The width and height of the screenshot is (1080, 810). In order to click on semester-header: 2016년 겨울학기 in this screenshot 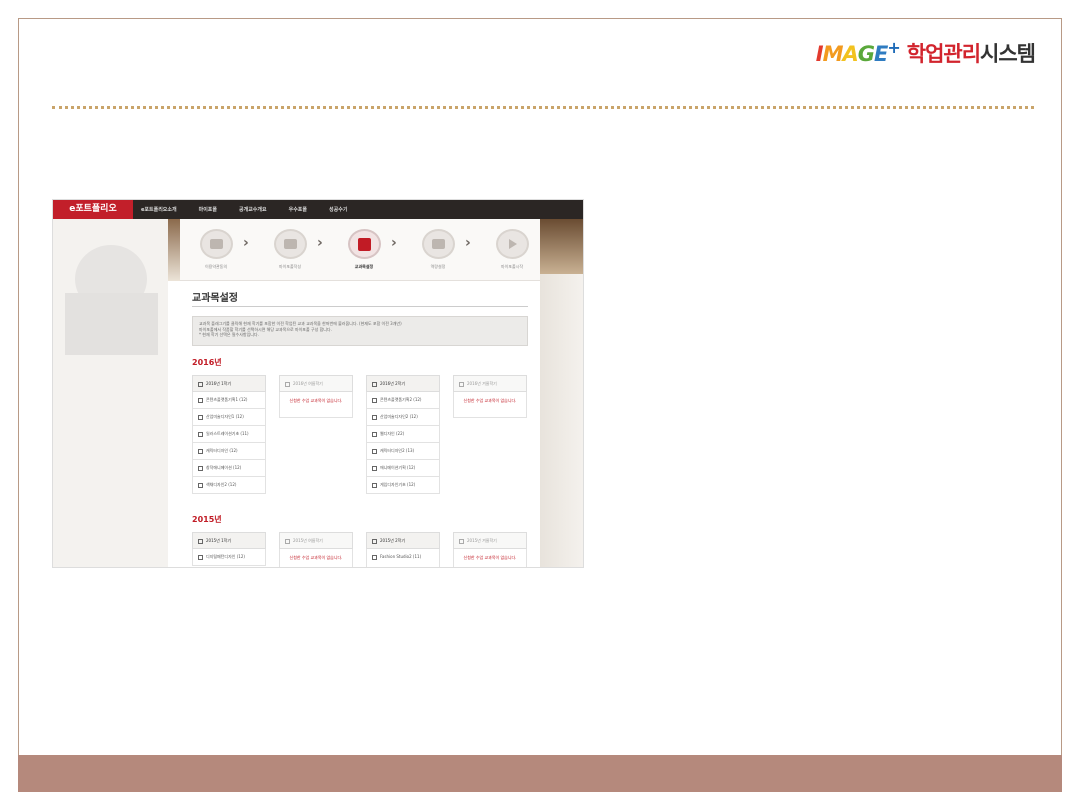, I will do `click(490, 383)`.